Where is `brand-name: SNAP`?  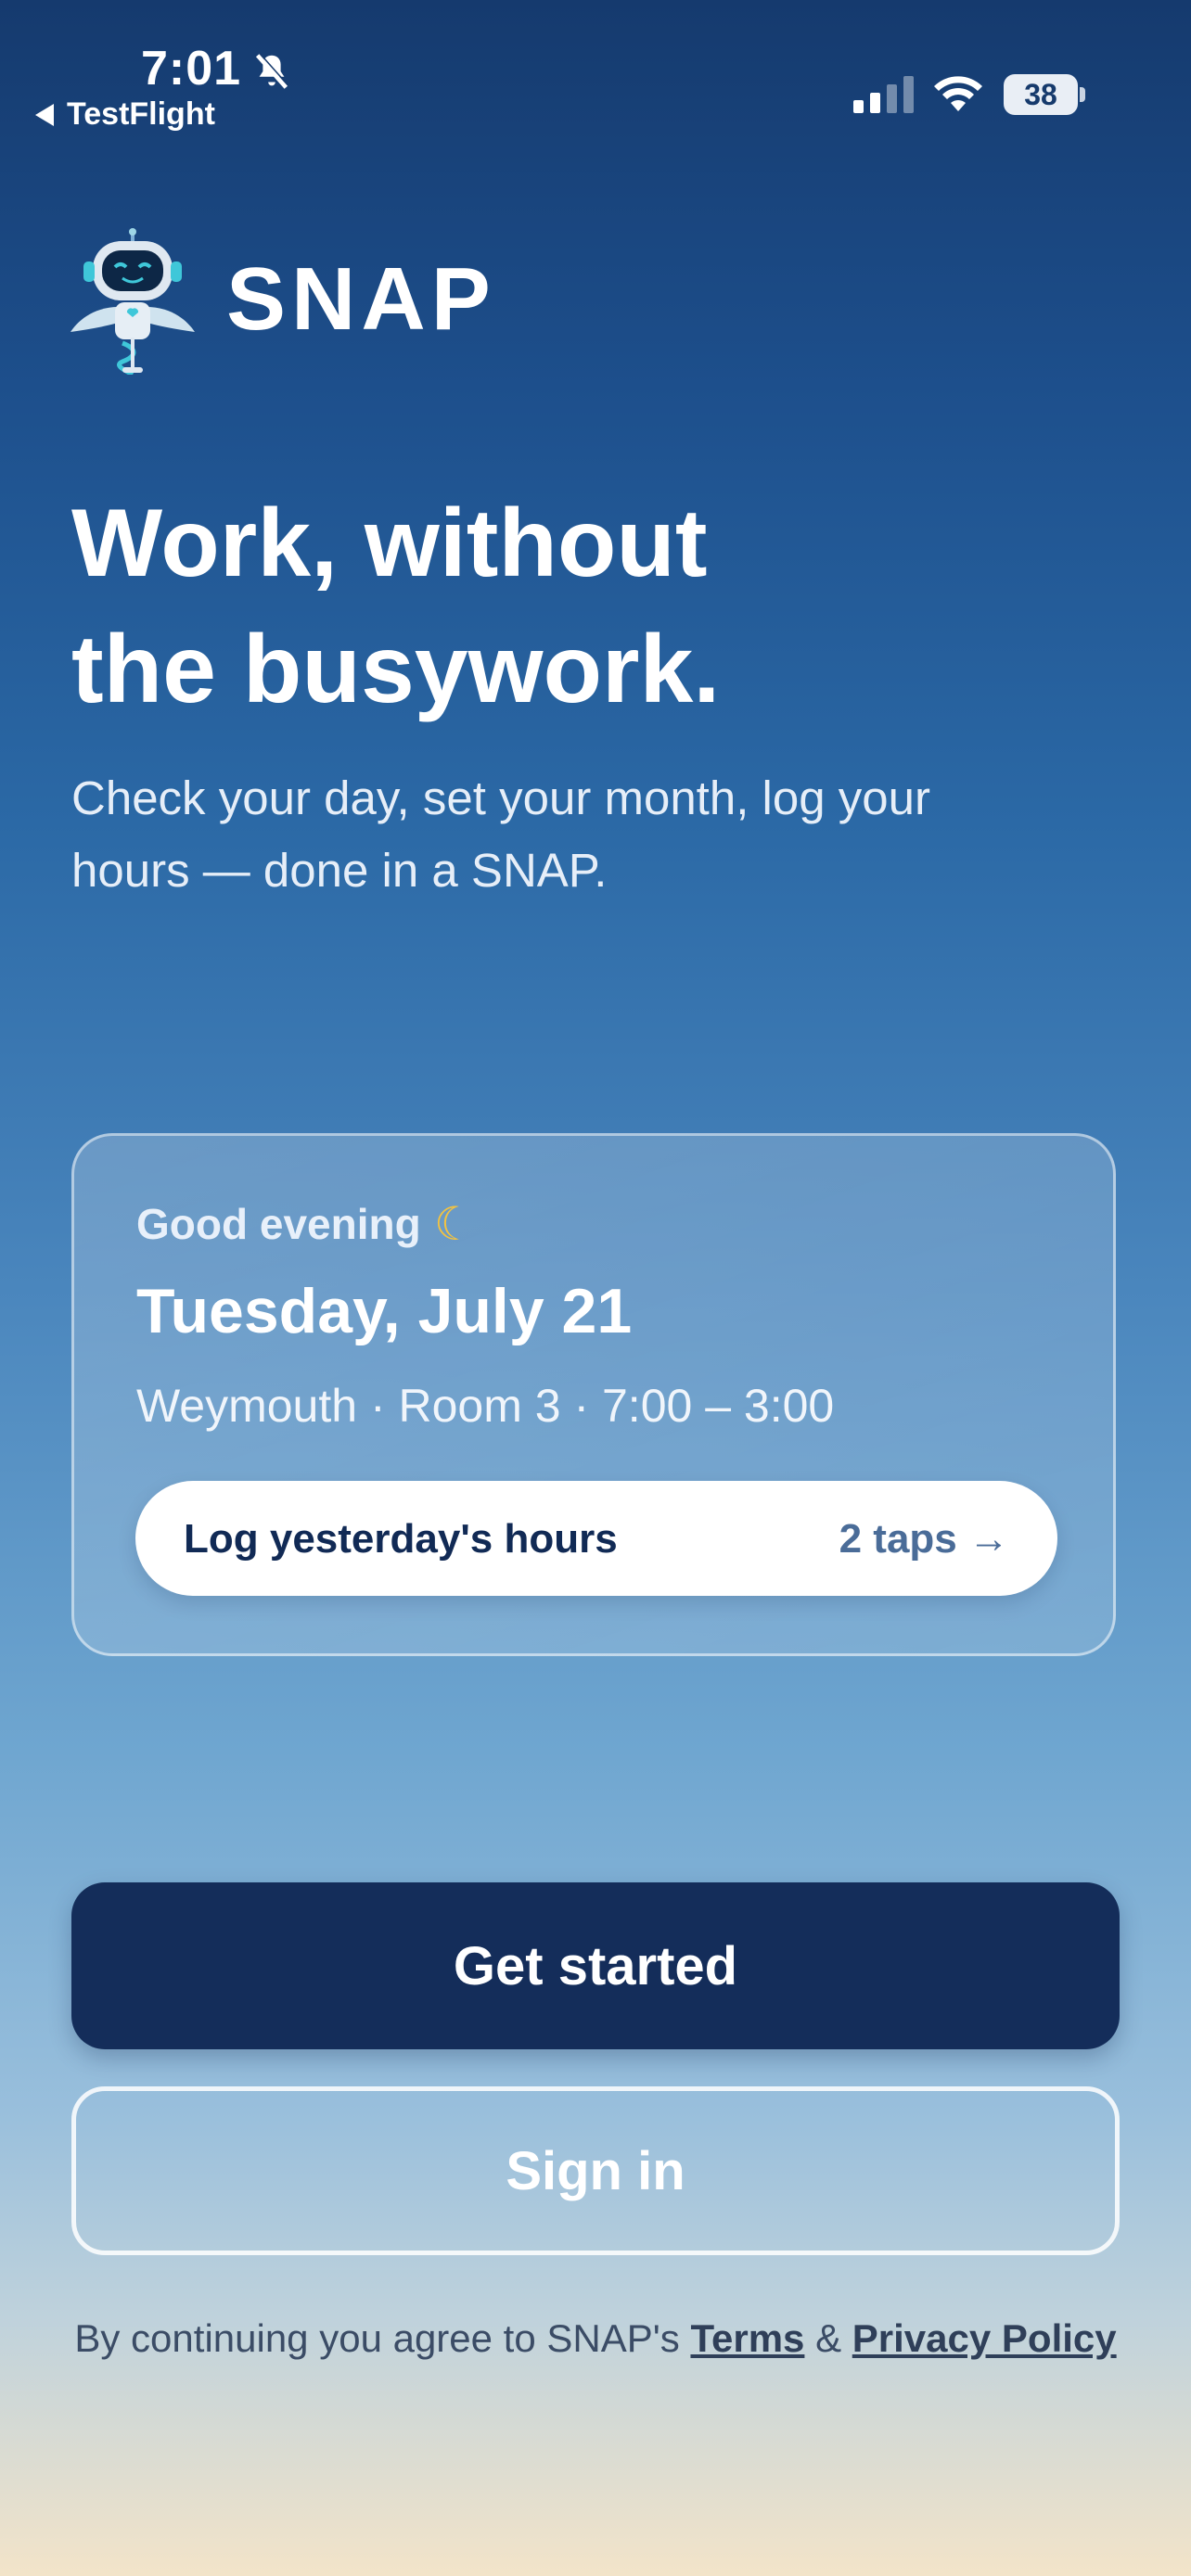 brand-name: SNAP is located at coordinates (361, 299).